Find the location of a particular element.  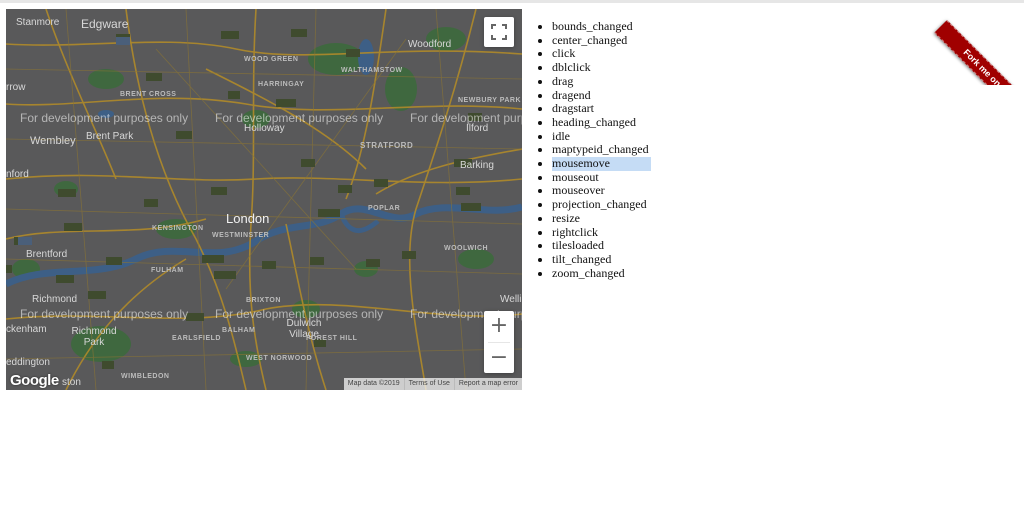

map-place-label: ston is located at coordinates (71, 382).